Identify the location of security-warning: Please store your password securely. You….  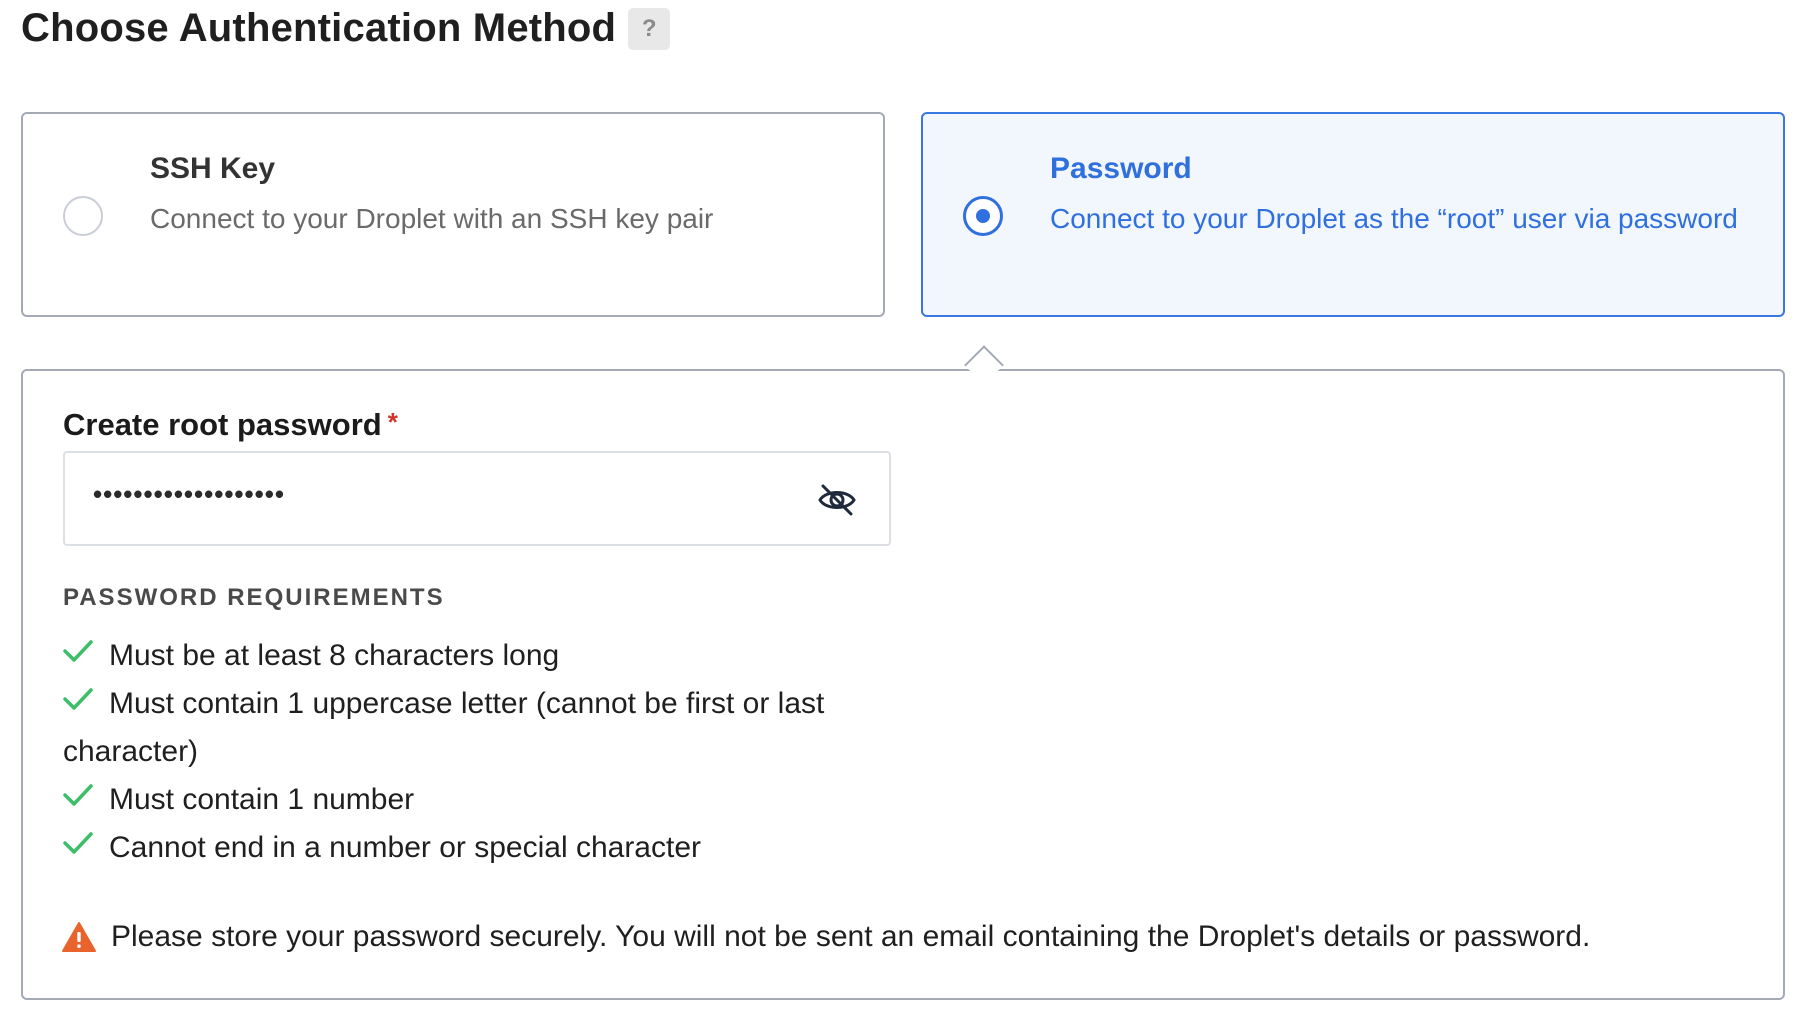
(825, 937).